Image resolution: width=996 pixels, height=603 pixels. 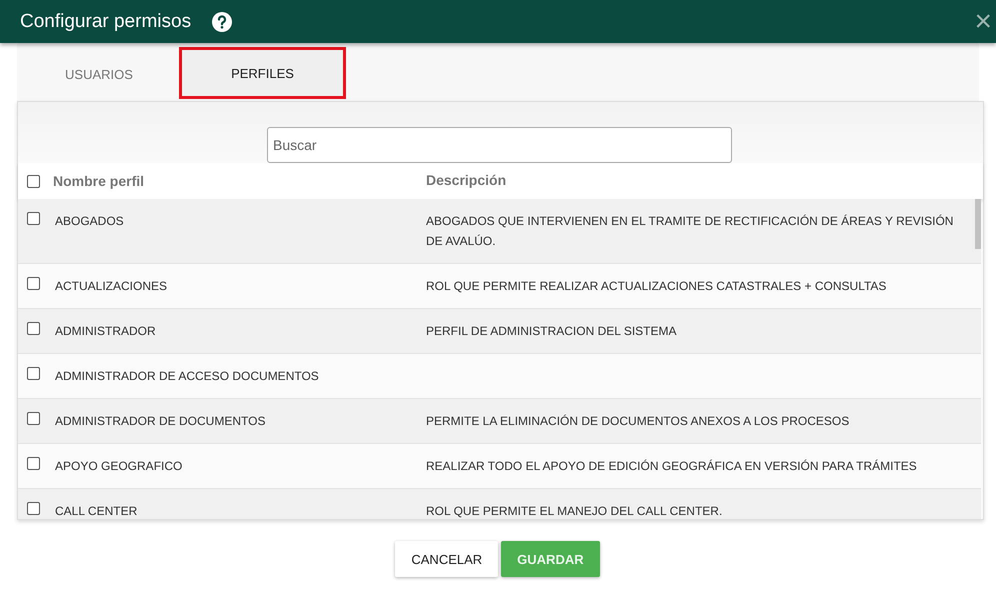 I want to click on table-cell-text: REALIZAR TODO EL APOYO DE EDICIÓN GEOGRÁFICA EN VERSIÓN PARA TRÁMITES, so click(x=672, y=466).